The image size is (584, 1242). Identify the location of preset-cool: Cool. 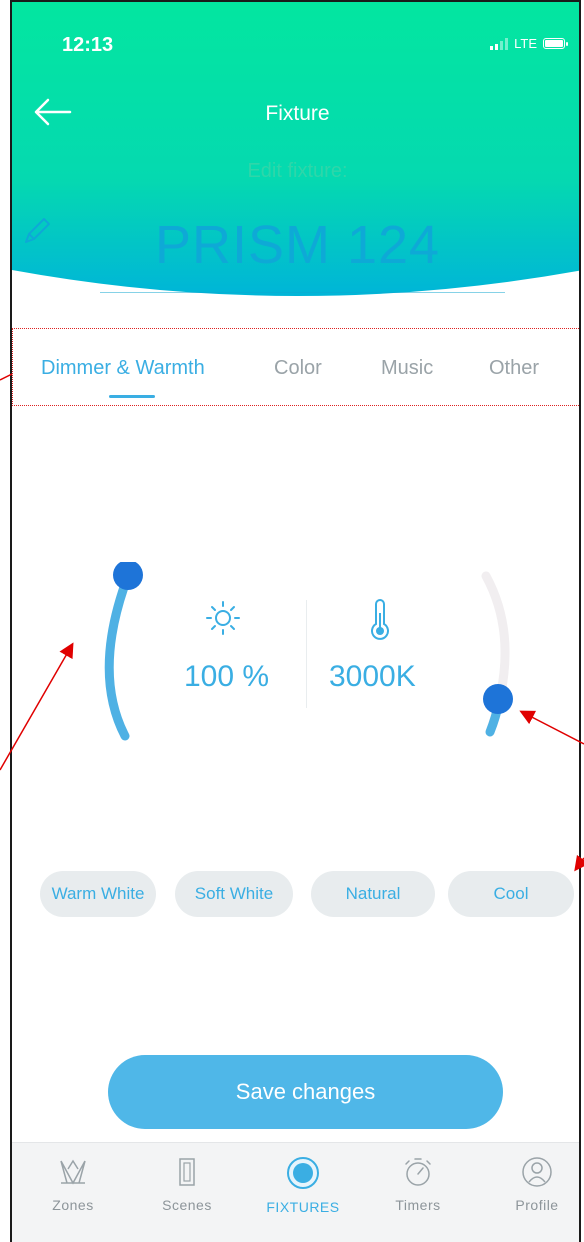
(511, 894).